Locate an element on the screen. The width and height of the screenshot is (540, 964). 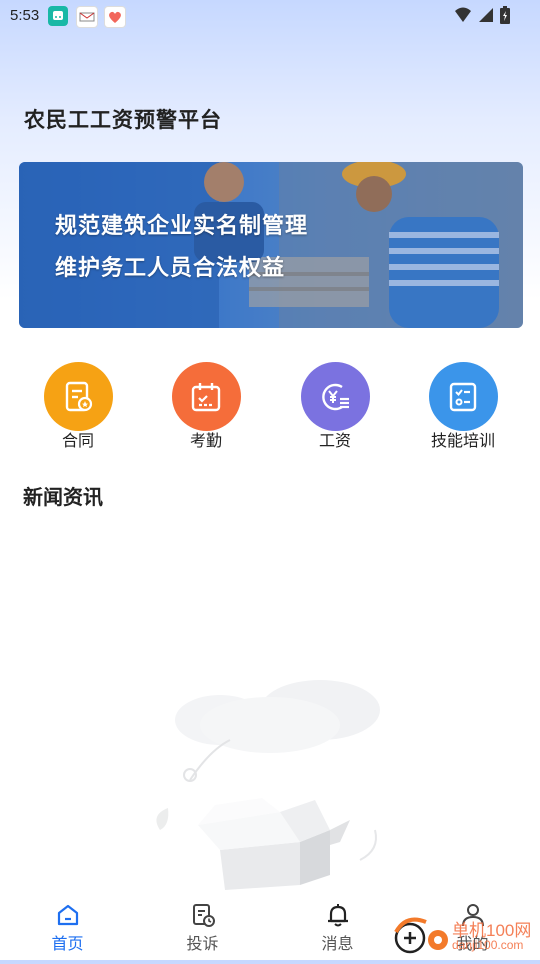
contract-icon is located at coordinates (78, 396).